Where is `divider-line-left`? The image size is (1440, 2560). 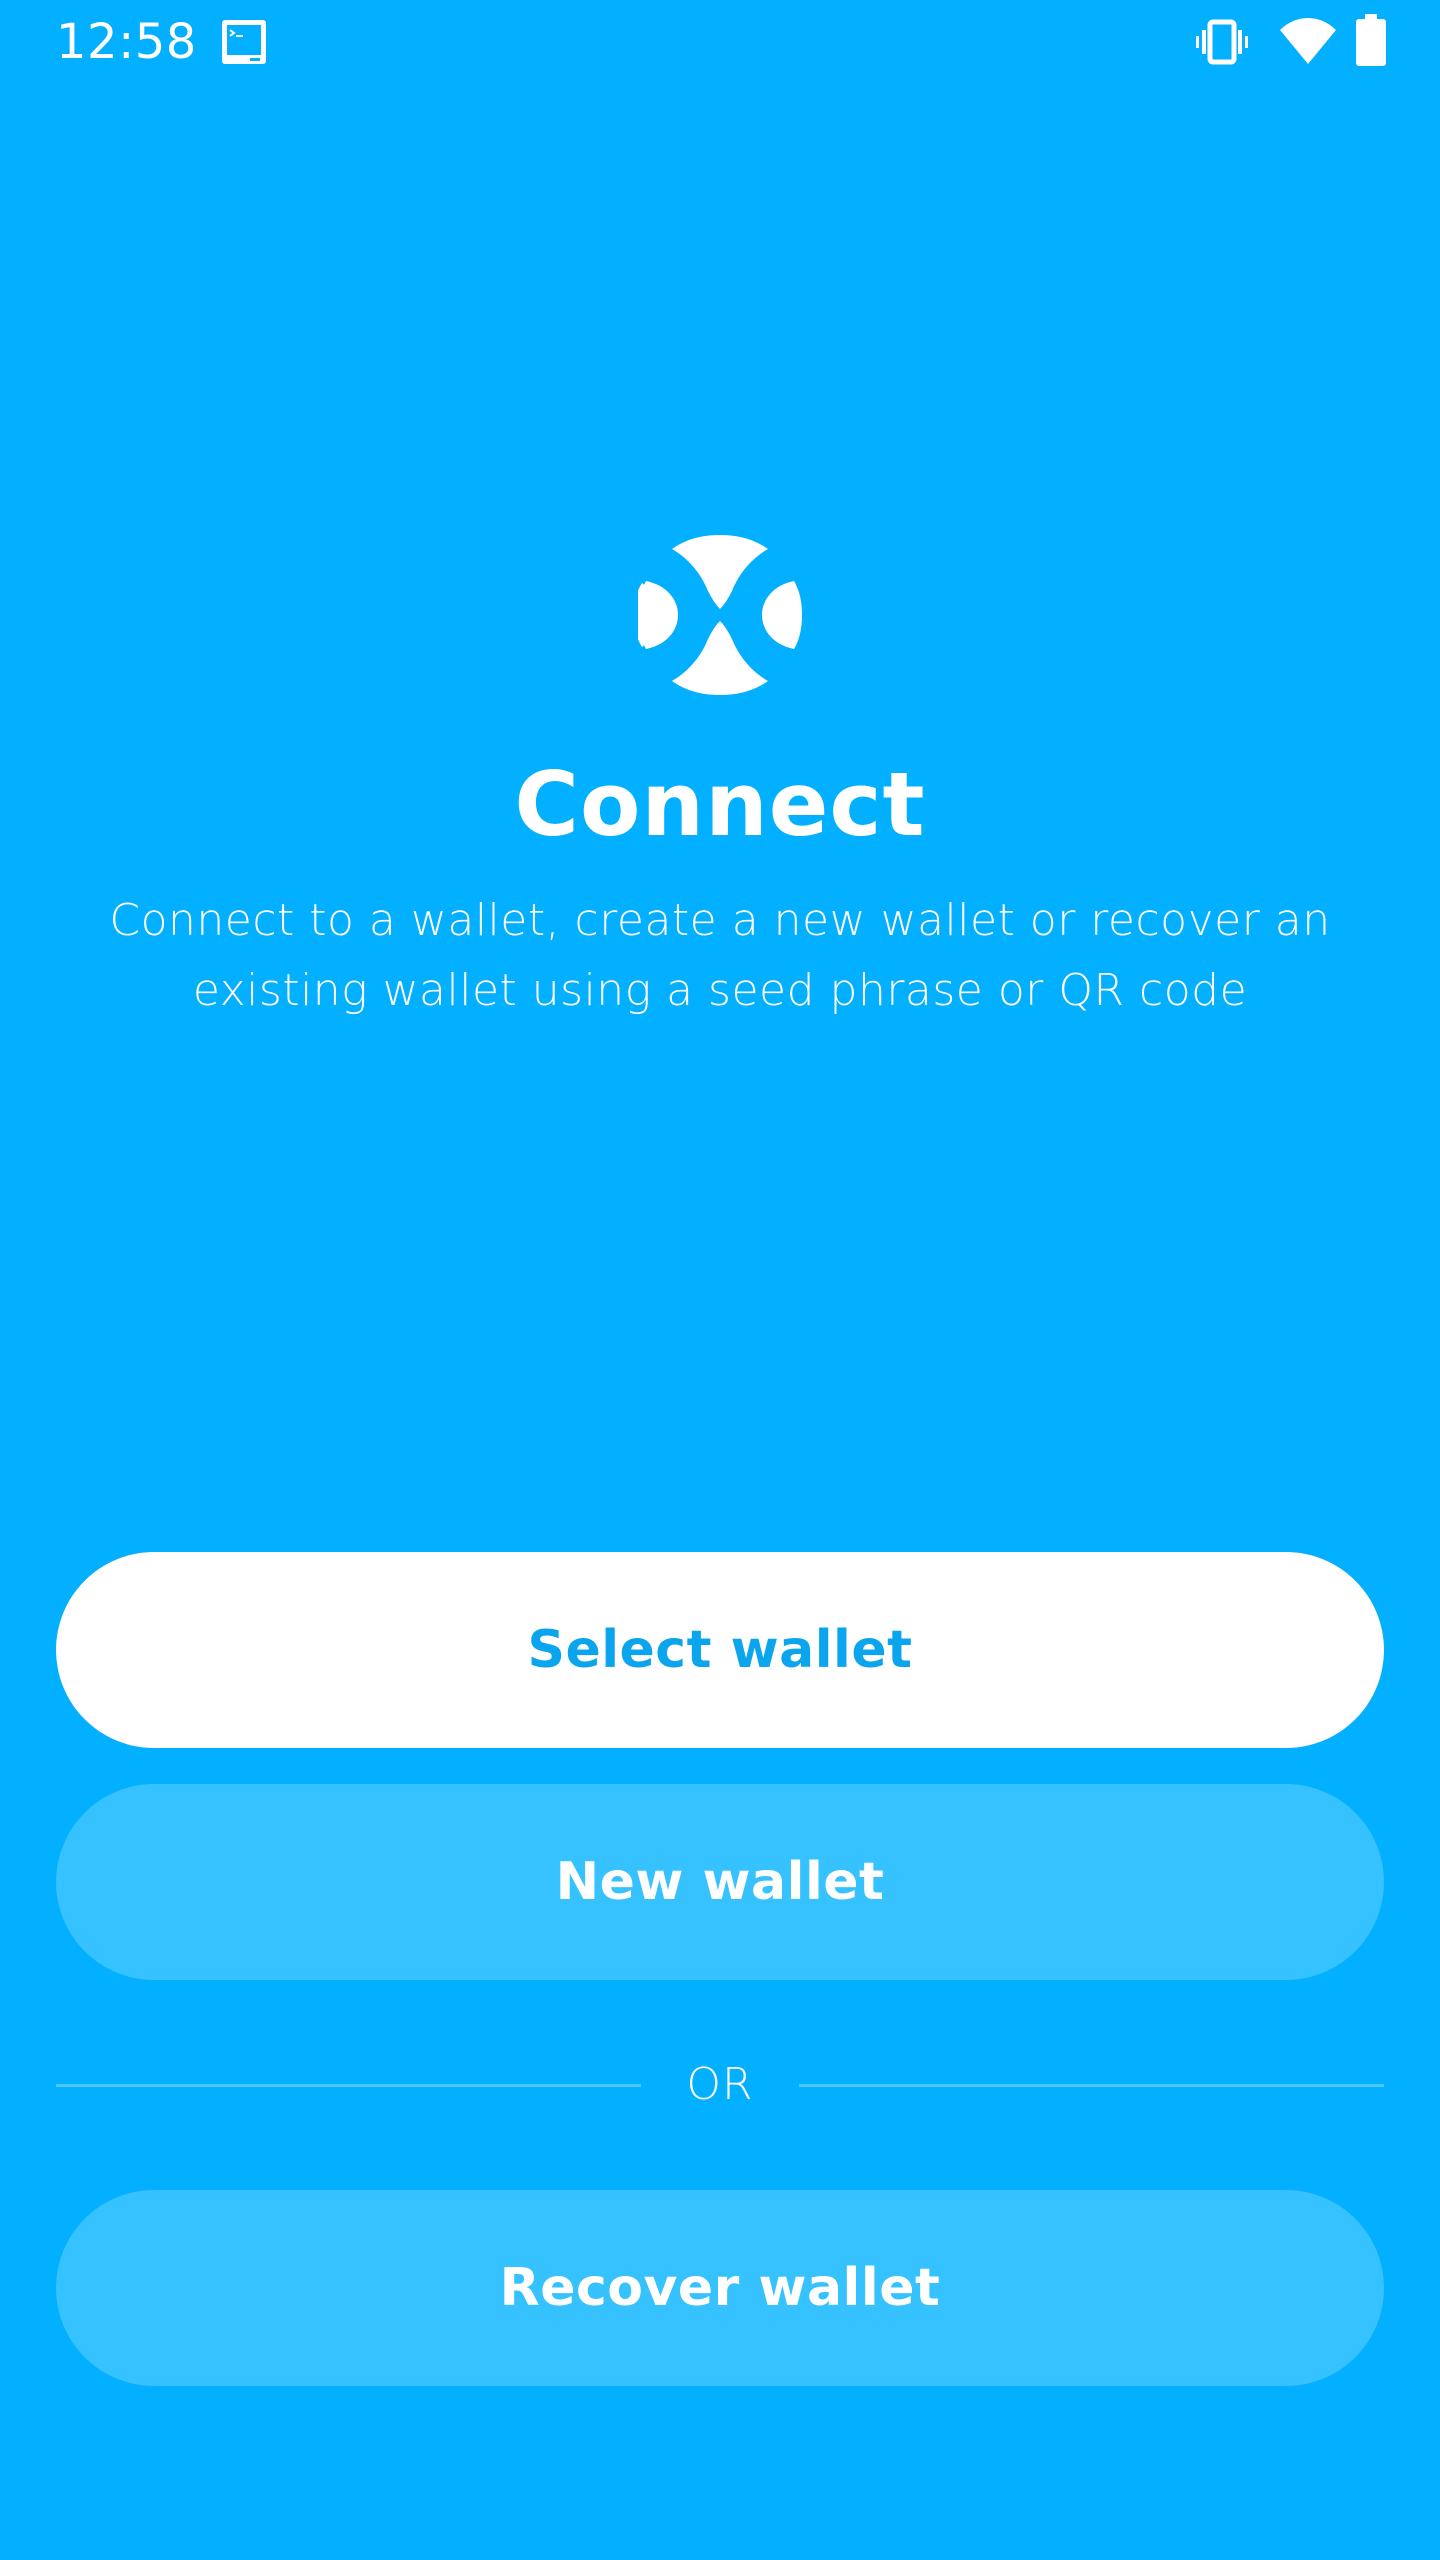
divider-line-left is located at coordinates (348, 2085).